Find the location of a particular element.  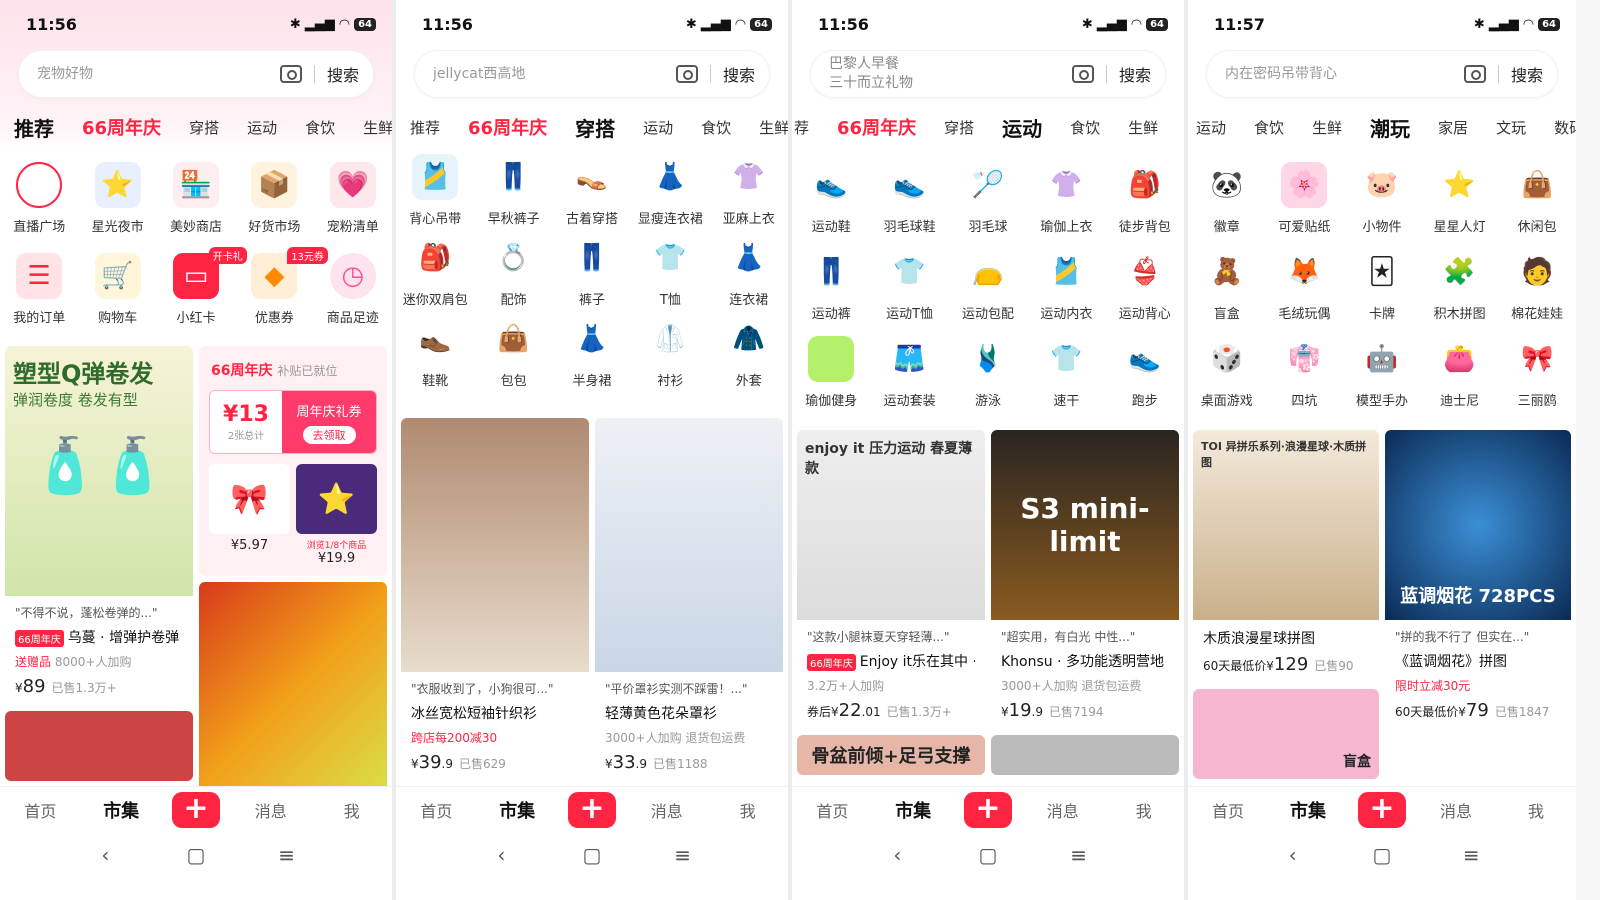

claim-button: 去领取 is located at coordinates (329, 434).